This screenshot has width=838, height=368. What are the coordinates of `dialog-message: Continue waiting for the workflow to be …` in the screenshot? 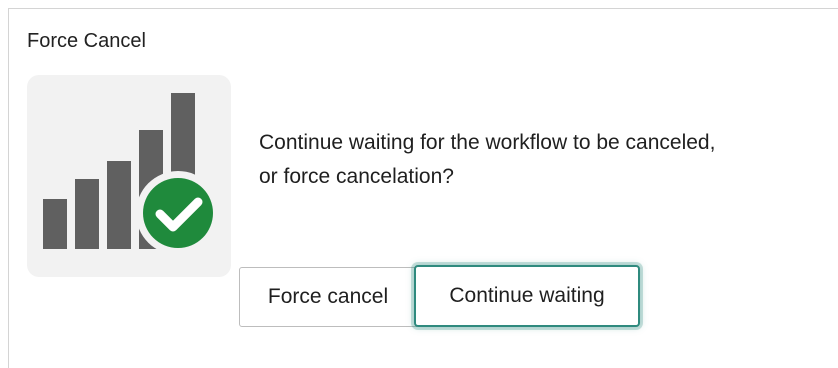 It's located at (539, 160).